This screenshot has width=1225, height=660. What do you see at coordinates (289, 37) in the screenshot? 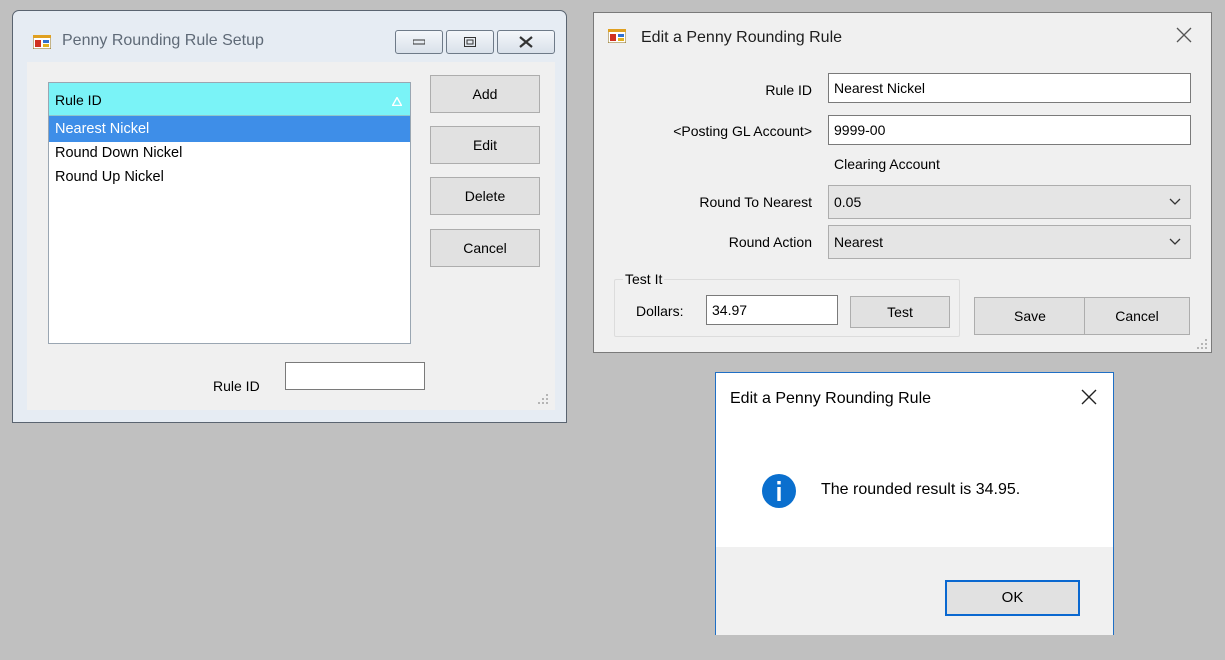
I see `setup-titlebar: Penny Rounding Rule Setup` at bounding box center [289, 37].